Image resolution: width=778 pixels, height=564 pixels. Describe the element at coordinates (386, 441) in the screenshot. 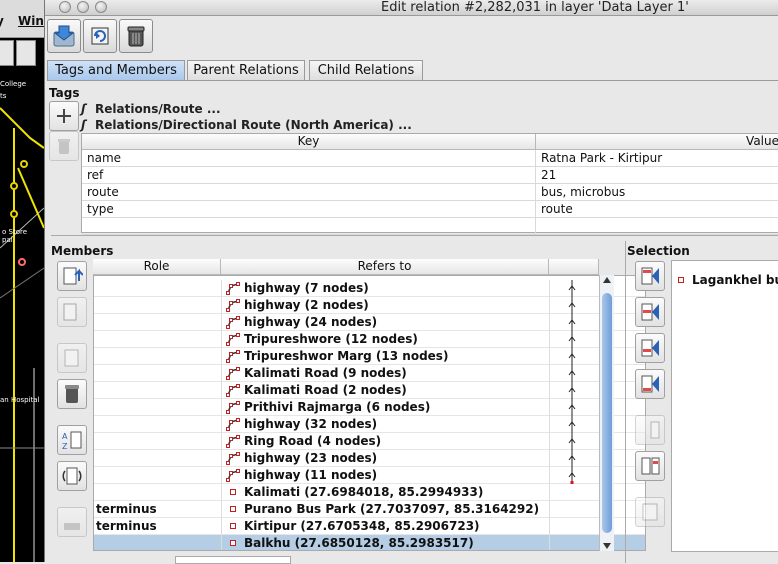

I see `member-refers-to-cell: Ring Road (4 nodes)` at that location.